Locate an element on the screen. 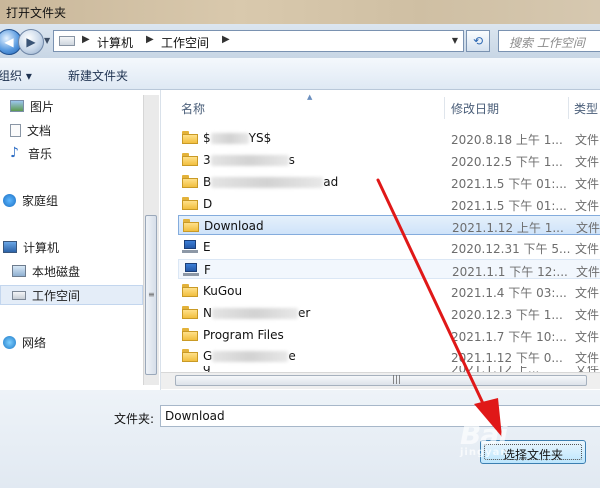 Image resolution: width=600 pixels, height=488 pixels. arrow-left-icon: ◀ is located at coordinates (9, 42).